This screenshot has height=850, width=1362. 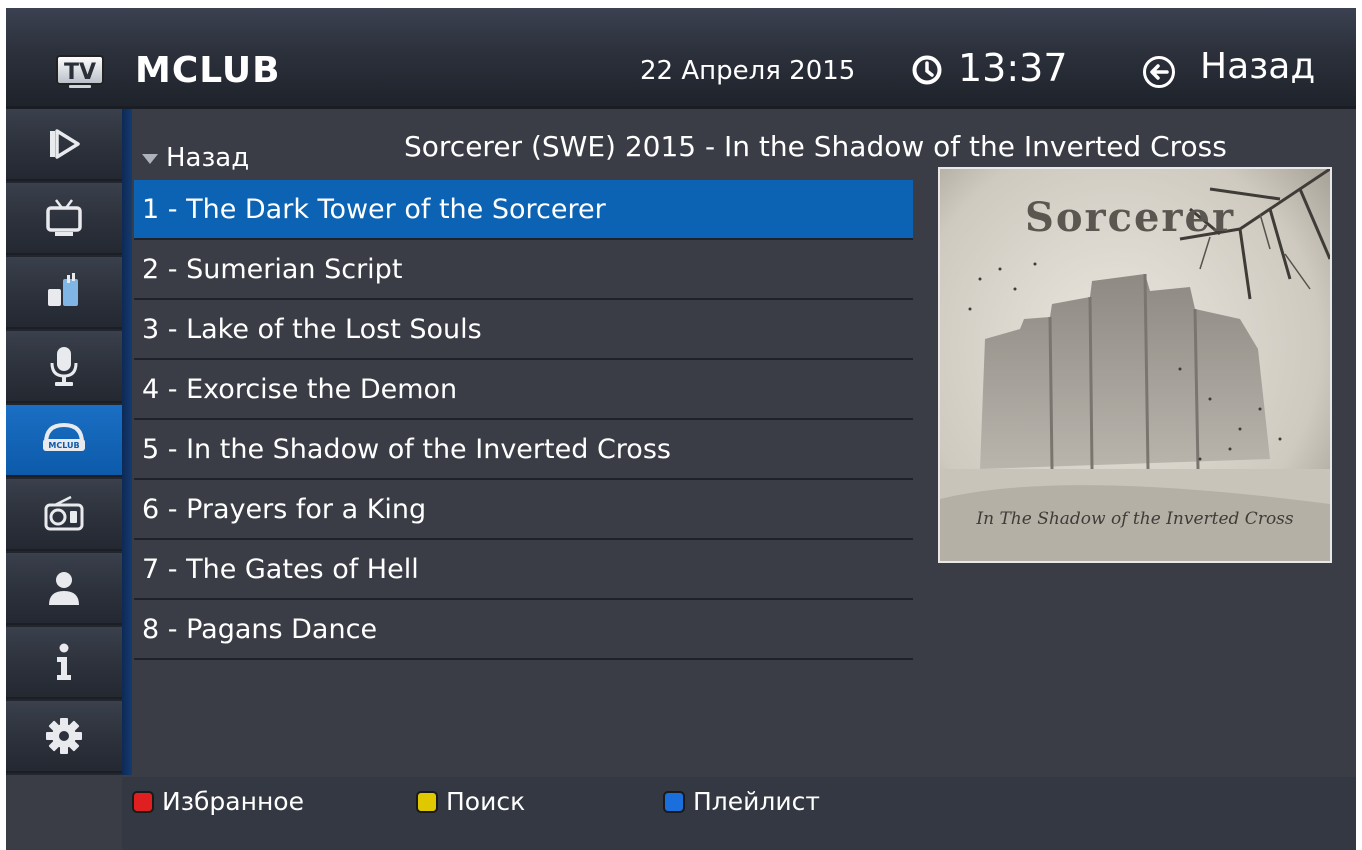 I want to click on hint-playlist-label: Плейлист, so click(x=756, y=801).